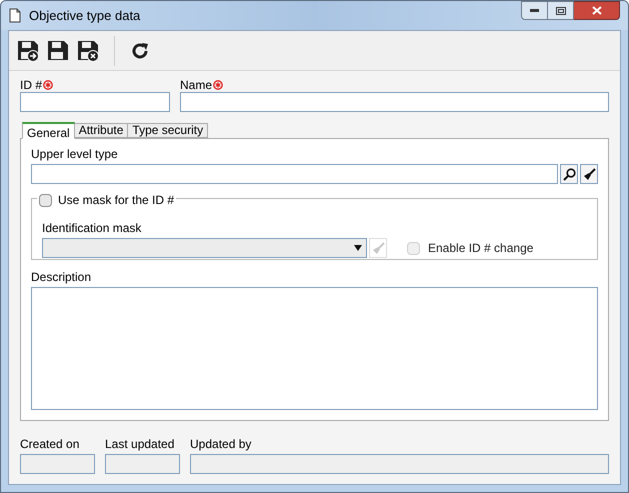  Describe the element at coordinates (28, 51) in the screenshot. I see `save-and-next-icon` at that location.